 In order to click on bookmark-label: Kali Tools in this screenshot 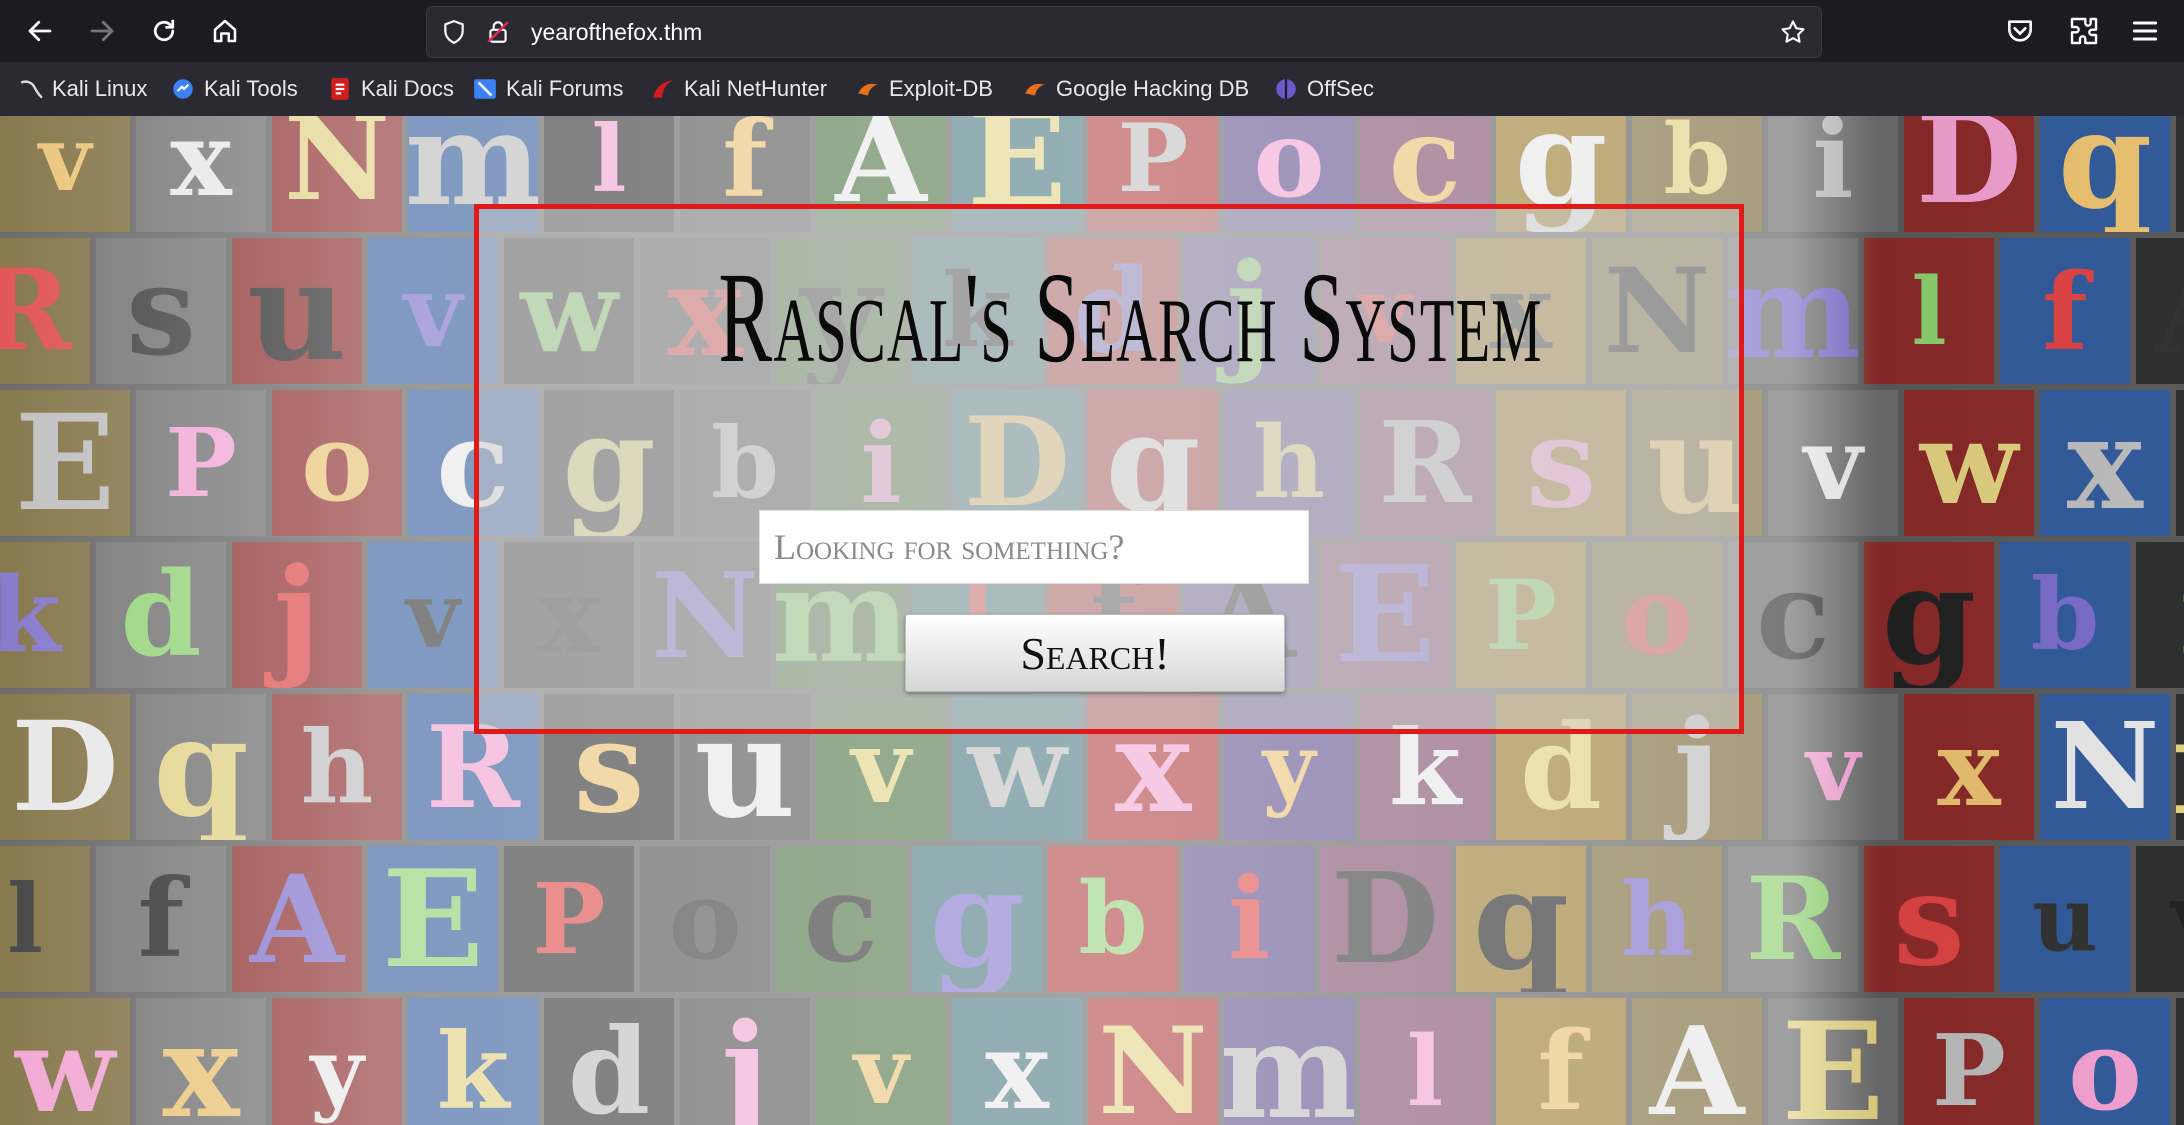, I will do `click(251, 88)`.